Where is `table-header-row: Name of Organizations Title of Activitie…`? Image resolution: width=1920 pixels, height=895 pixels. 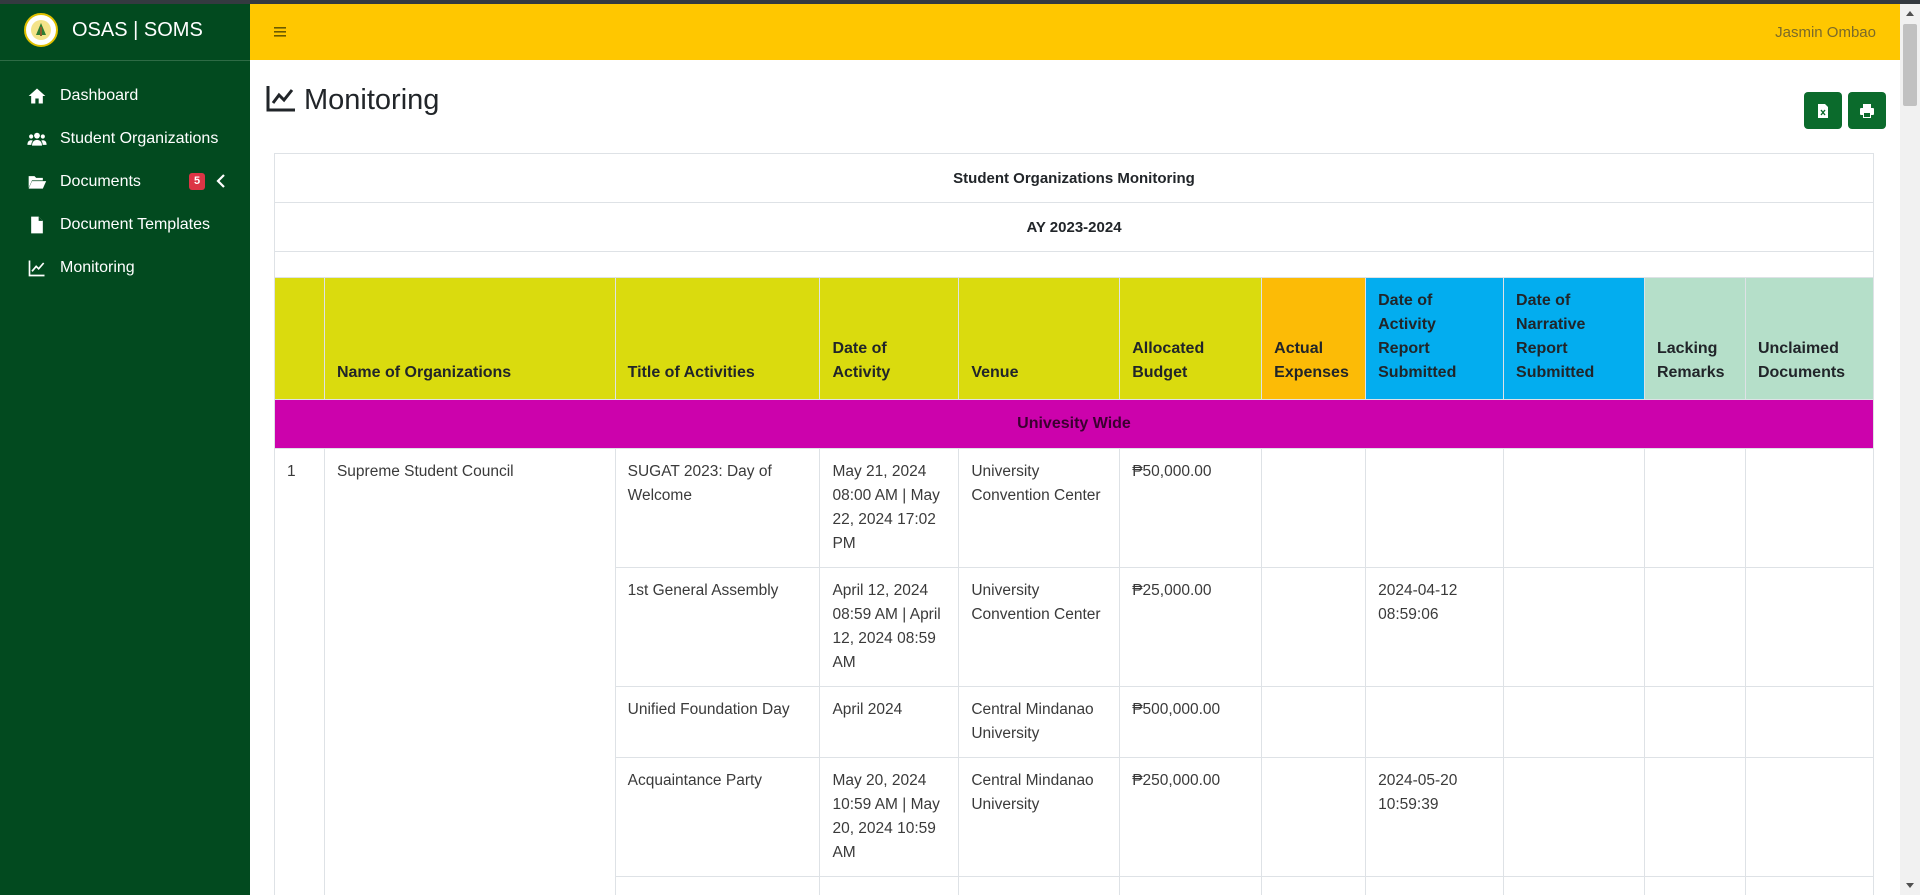
table-header-row: Name of Organizations Title of Activitie… is located at coordinates (1074, 338).